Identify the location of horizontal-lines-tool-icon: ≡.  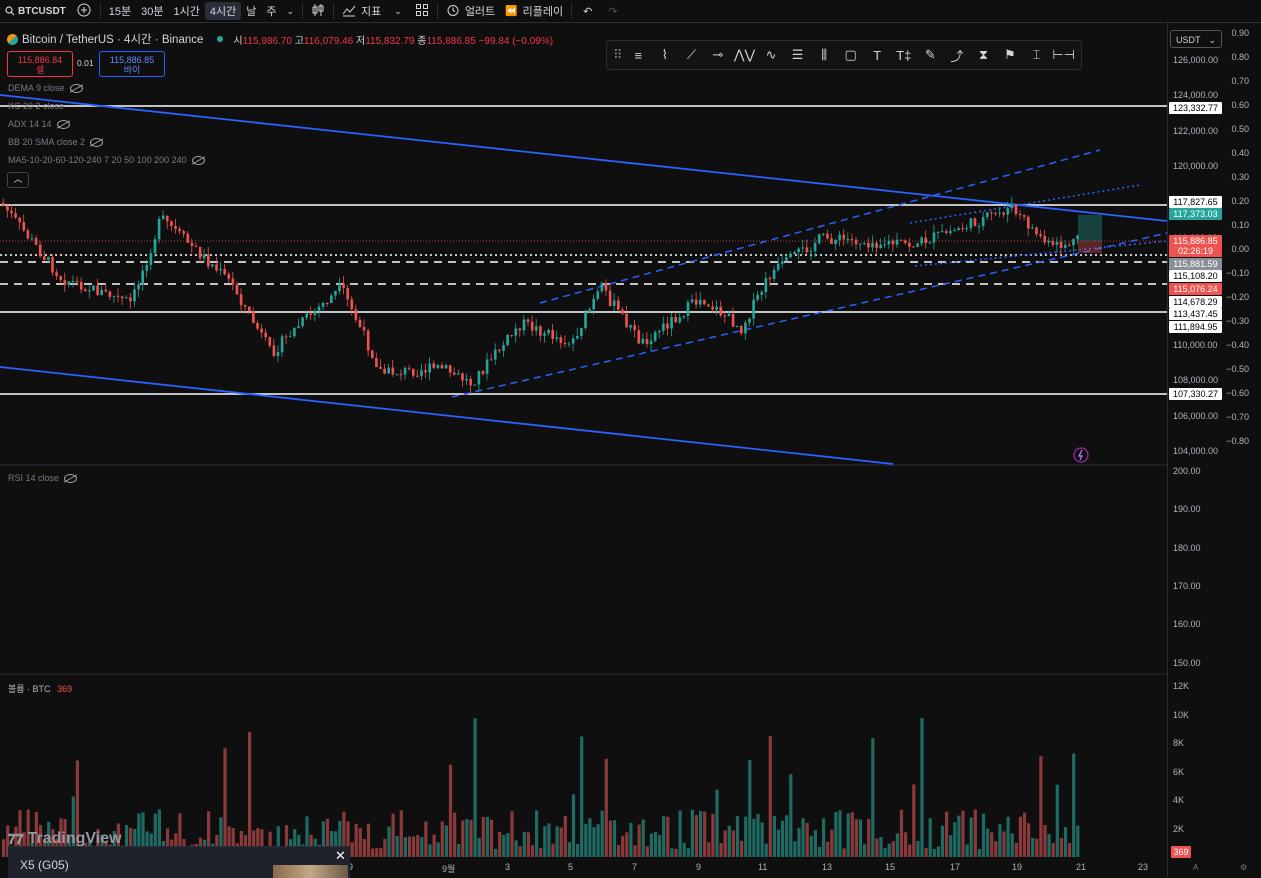
(639, 55).